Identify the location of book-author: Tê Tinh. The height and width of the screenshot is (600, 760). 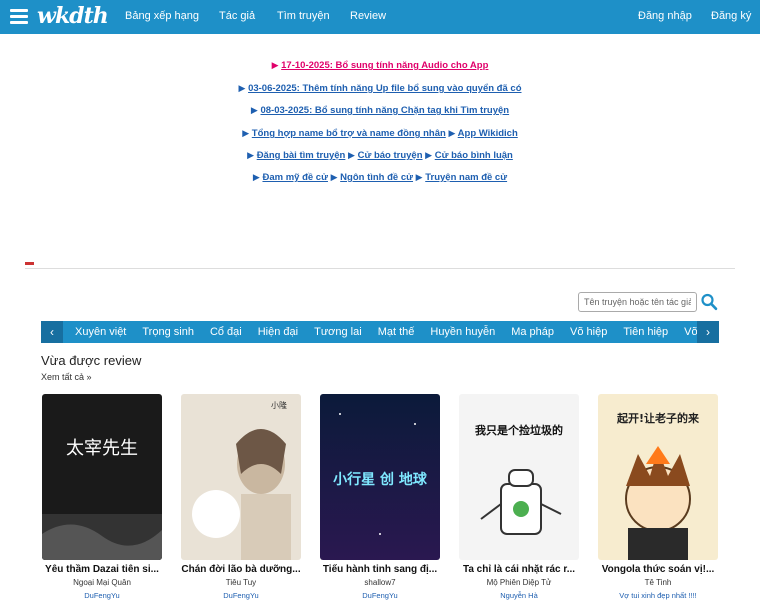
(658, 582).